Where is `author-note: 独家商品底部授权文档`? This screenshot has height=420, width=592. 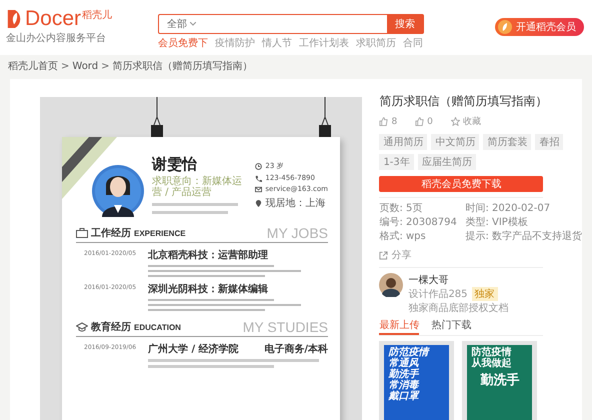 author-note: 独家商品底部授权文档 is located at coordinates (458, 308).